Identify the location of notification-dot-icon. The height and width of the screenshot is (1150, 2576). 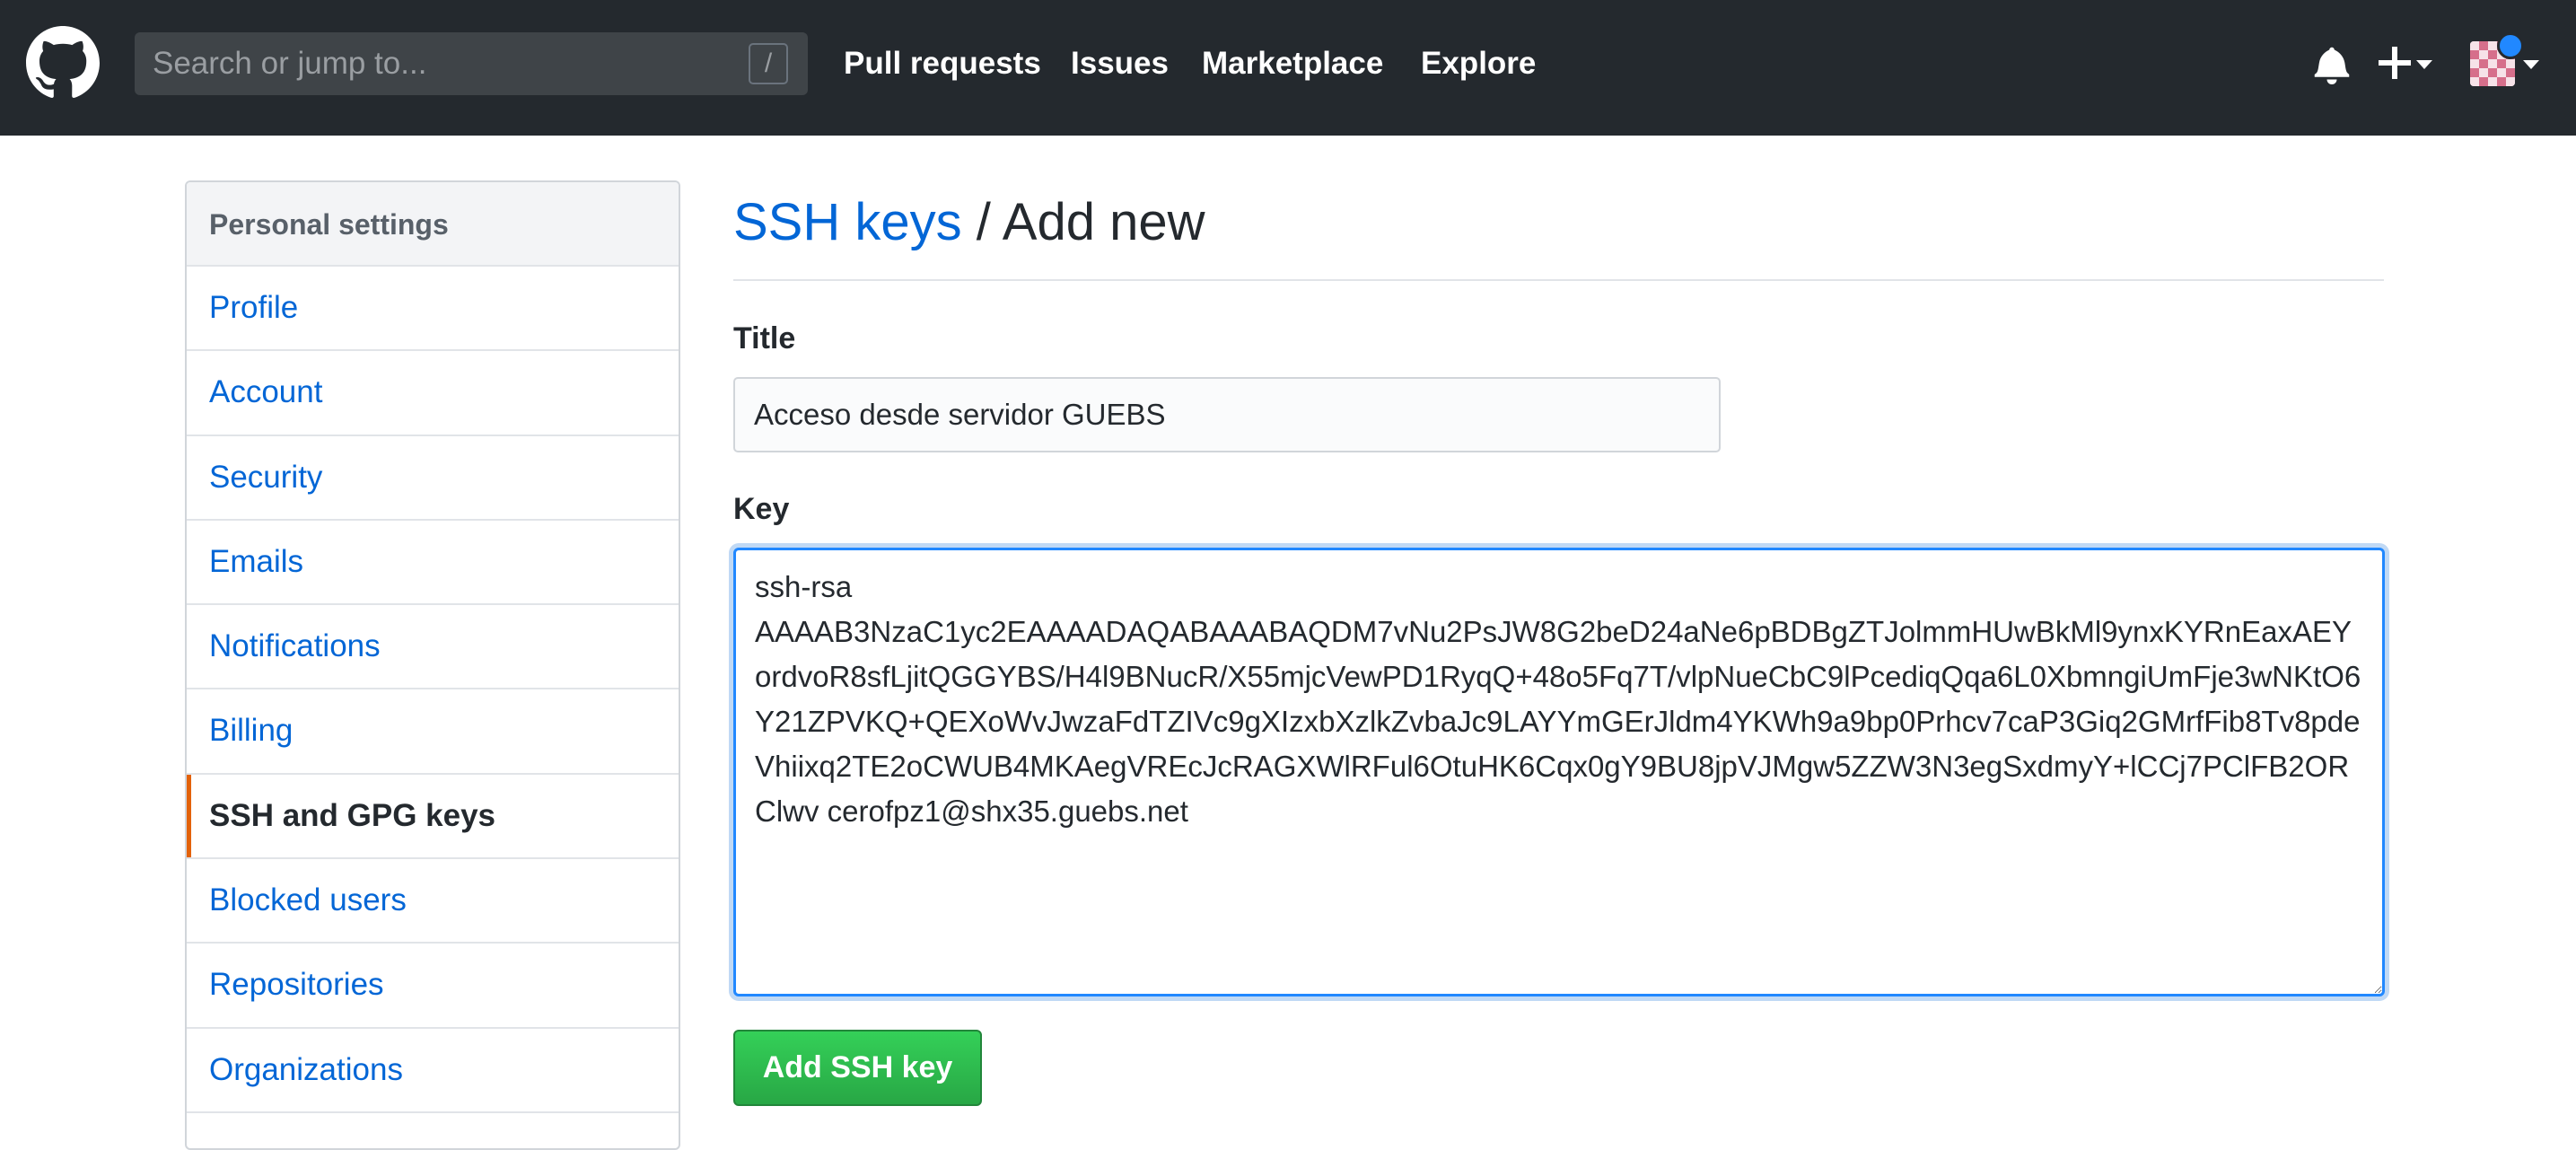
(2510, 45).